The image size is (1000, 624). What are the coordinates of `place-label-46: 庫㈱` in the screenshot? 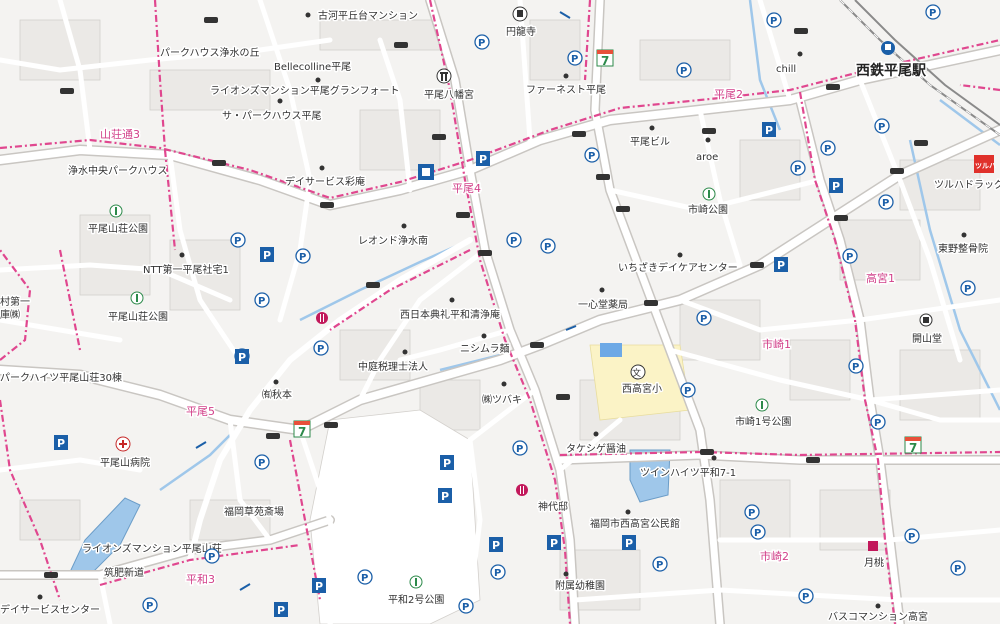 It's located at (10, 314).